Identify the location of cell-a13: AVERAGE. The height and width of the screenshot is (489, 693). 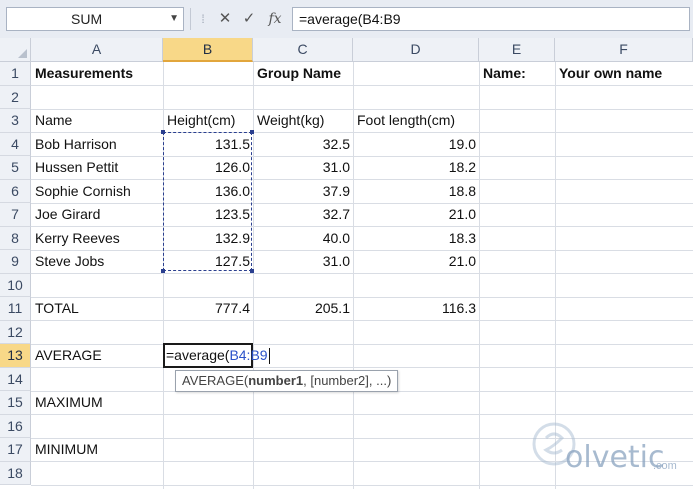
(66, 355).